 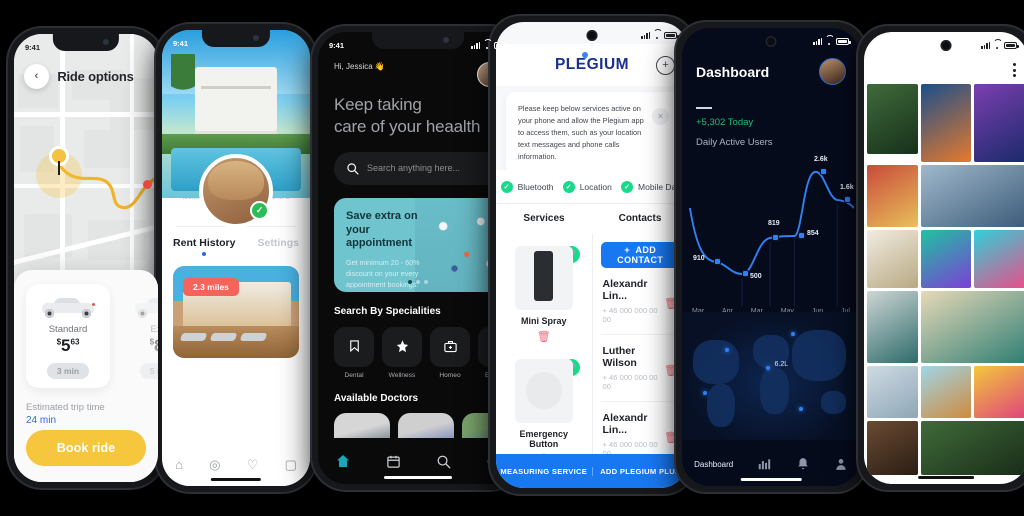 I want to click on active-users-chart: 910 500 819 854 2.6k 1.6k, so click(x=771, y=231).